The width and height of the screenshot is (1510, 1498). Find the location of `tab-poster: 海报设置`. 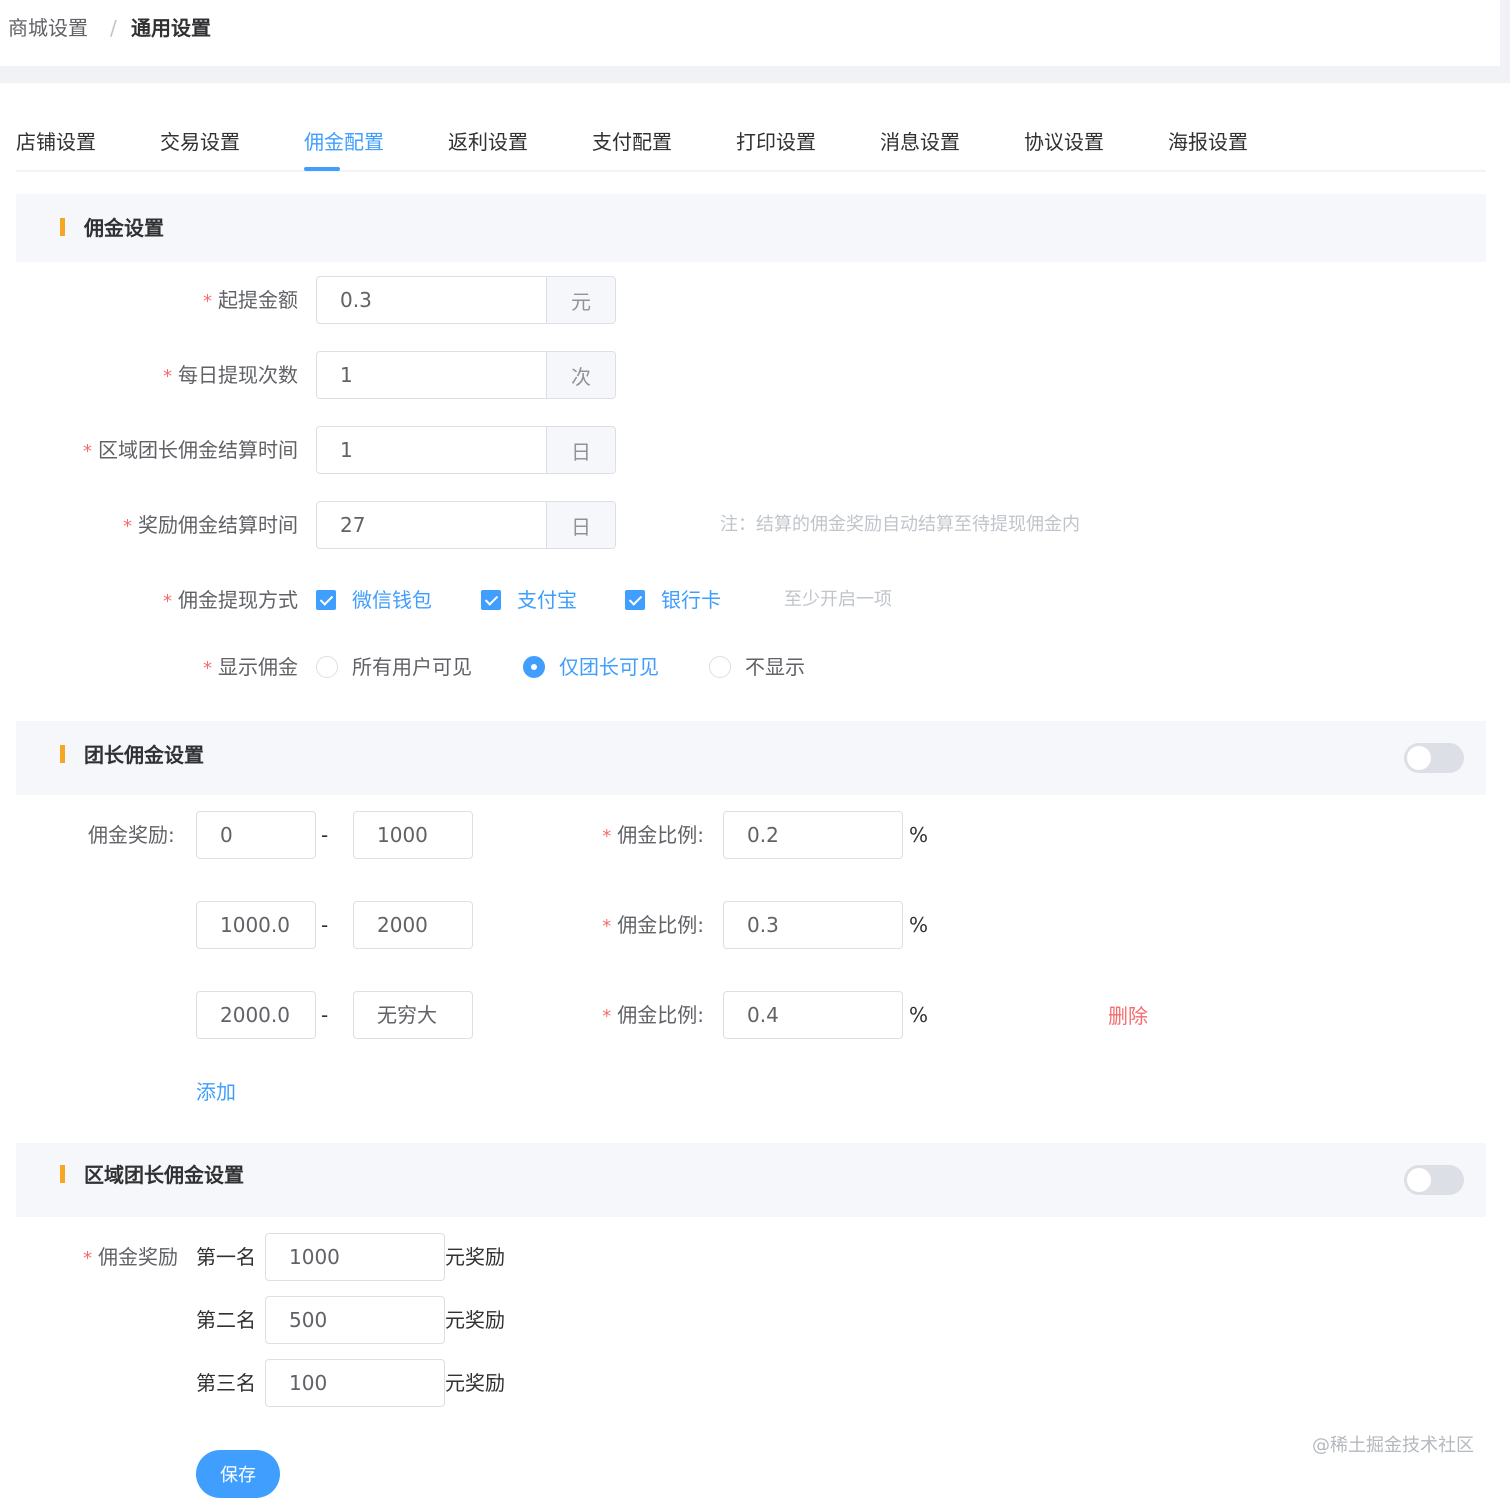

tab-poster: 海报设置 is located at coordinates (1208, 142).